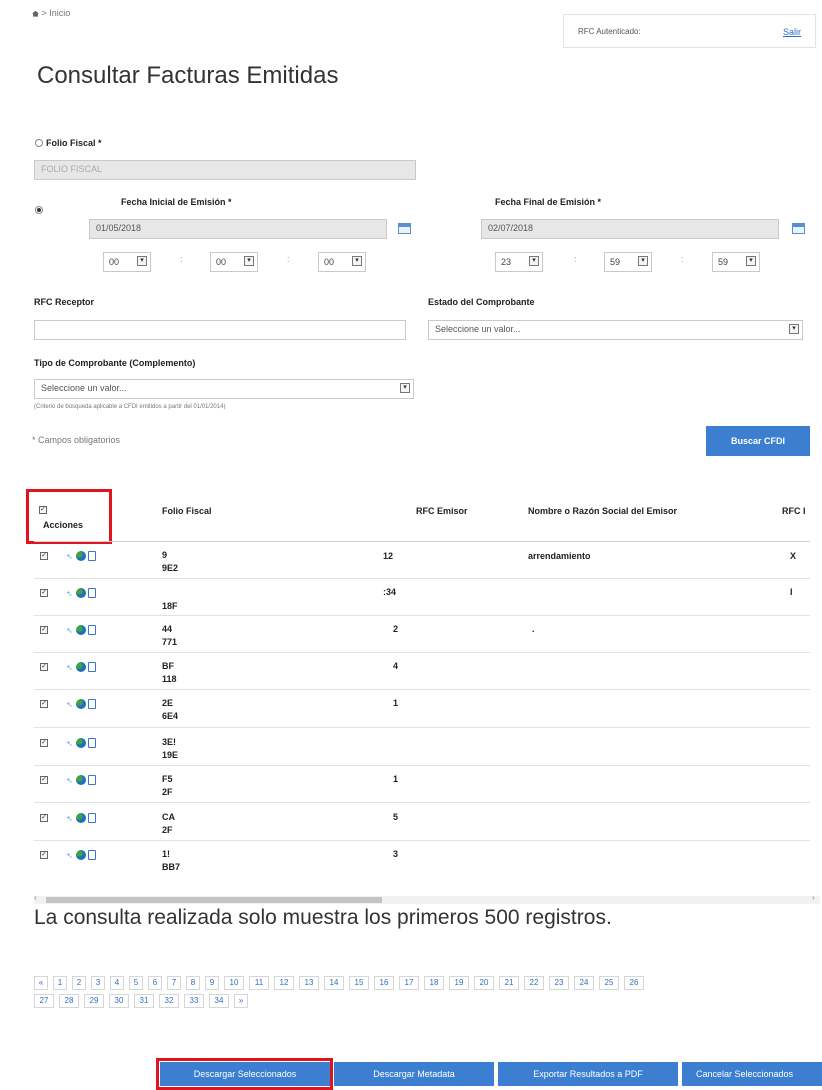 This screenshot has height=1090, width=822. I want to click on scroll-right-icon: ›, so click(813, 897).